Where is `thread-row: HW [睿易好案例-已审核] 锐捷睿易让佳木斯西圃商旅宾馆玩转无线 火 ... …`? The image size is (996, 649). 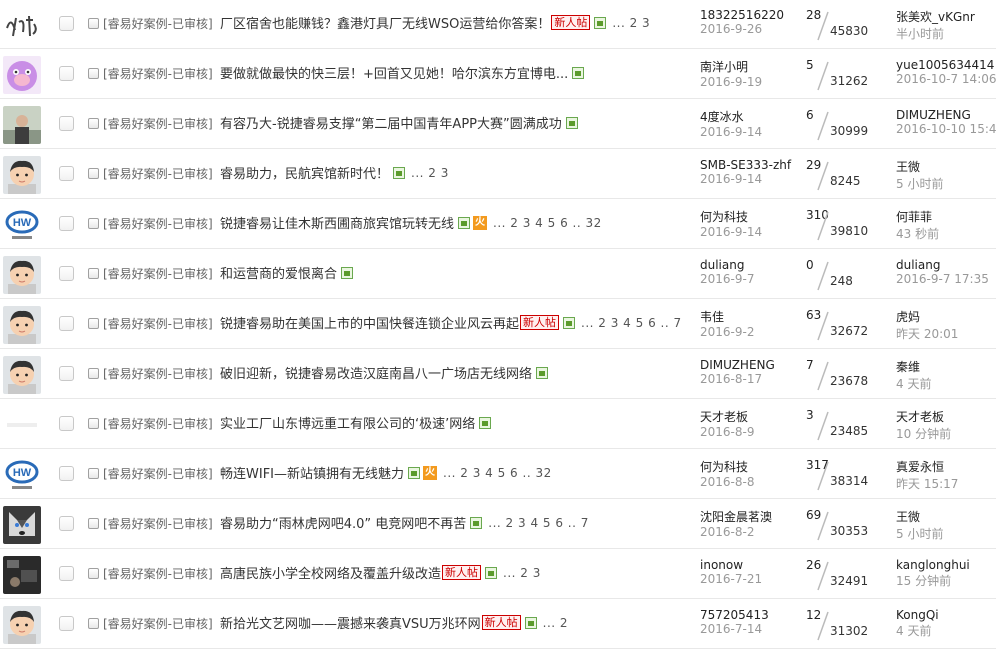
thread-row: HW [睿易好案例-已审核] 锐捷睿易让佳木斯西圃商旅宾馆玩转无线 火 ... … is located at coordinates (498, 224).